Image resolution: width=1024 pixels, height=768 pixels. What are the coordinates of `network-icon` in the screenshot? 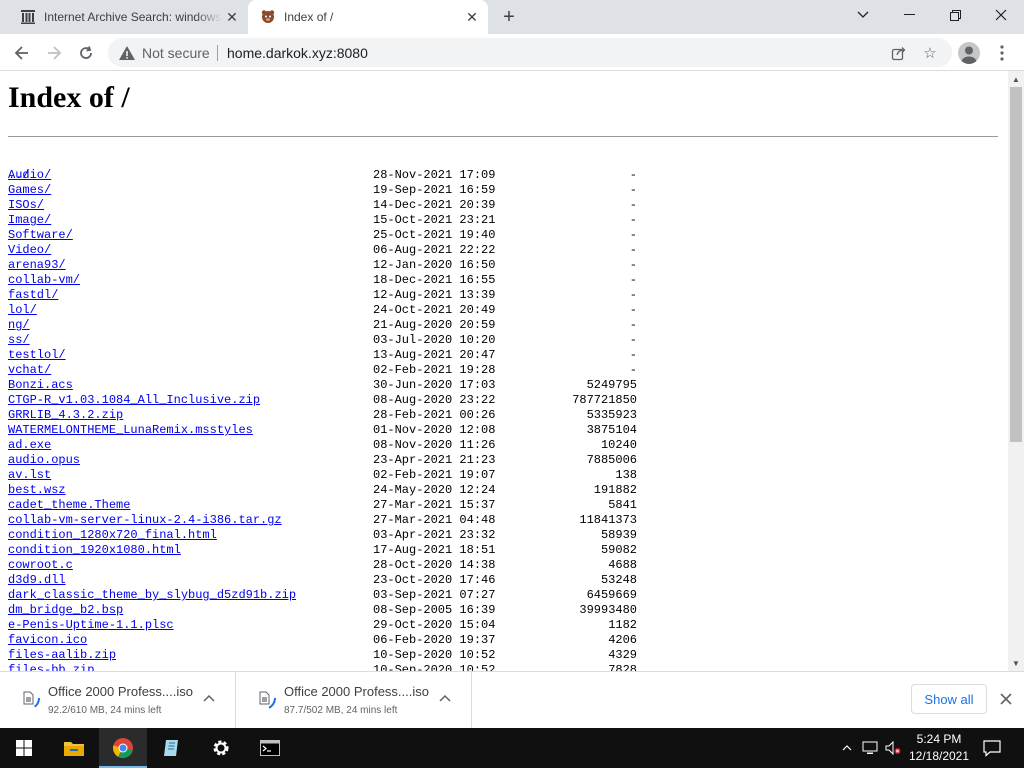 It's located at (870, 748).